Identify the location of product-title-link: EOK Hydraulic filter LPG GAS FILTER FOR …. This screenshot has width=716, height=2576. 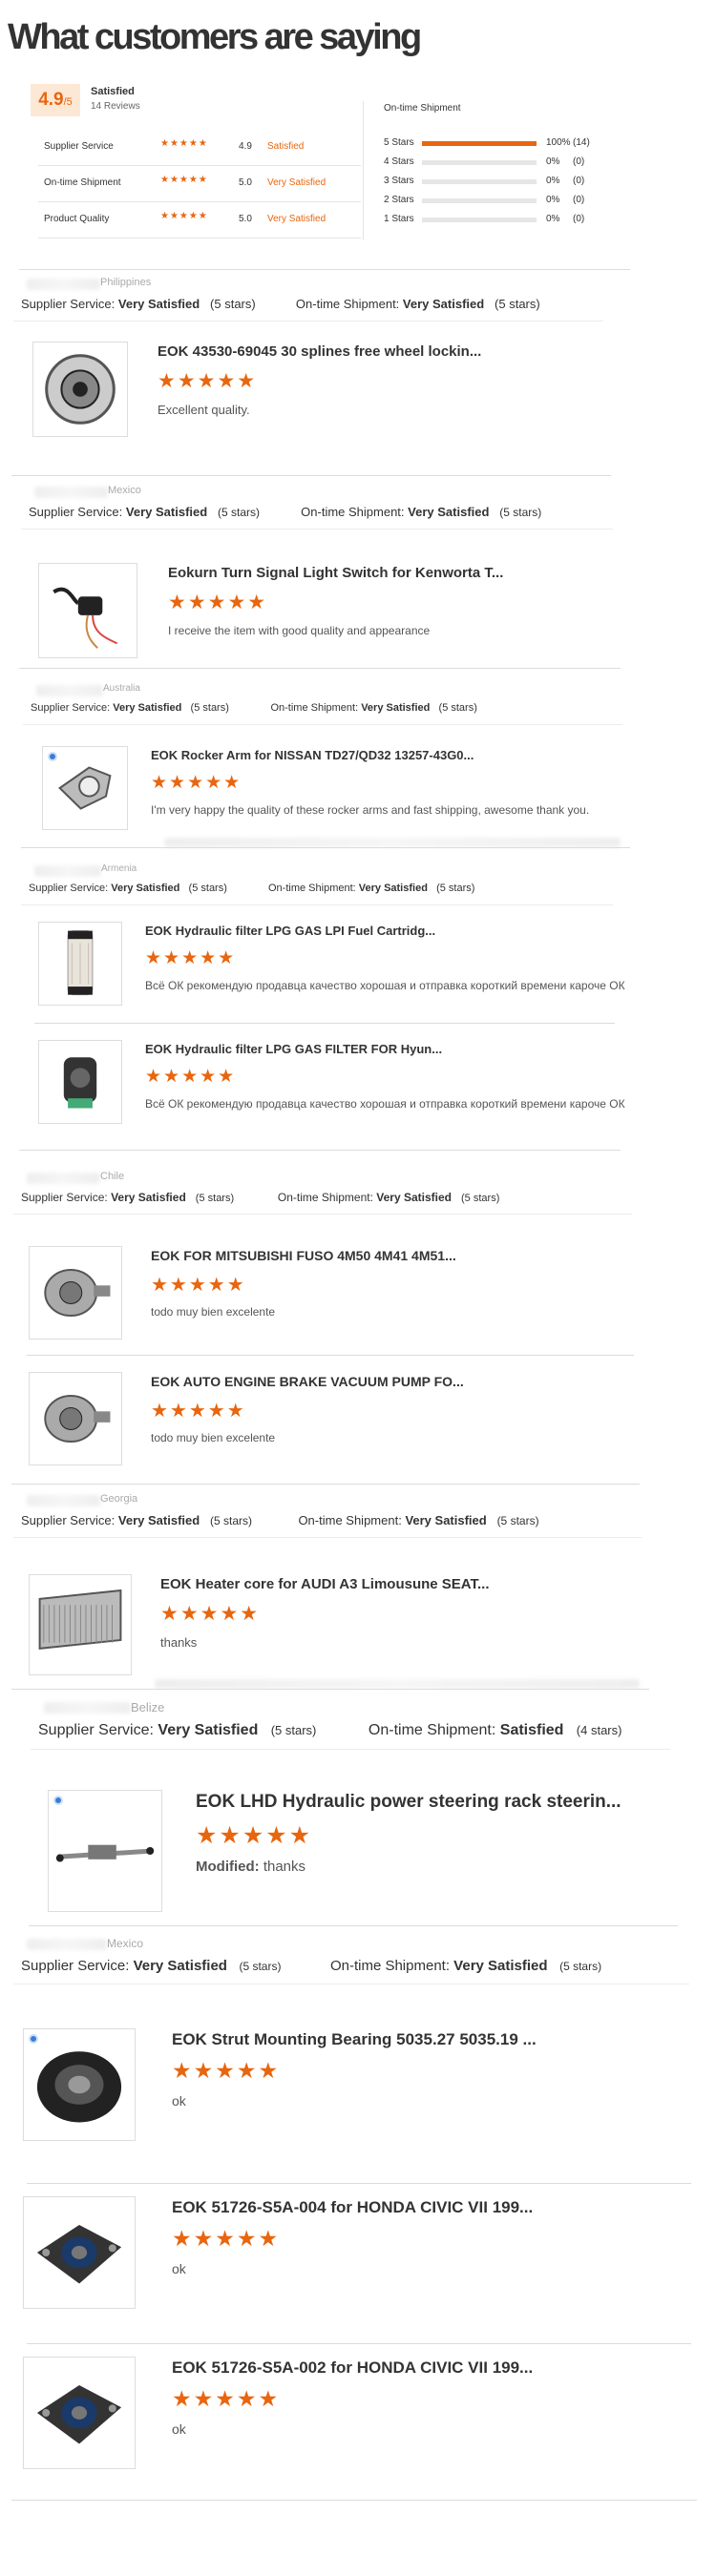
(293, 1049).